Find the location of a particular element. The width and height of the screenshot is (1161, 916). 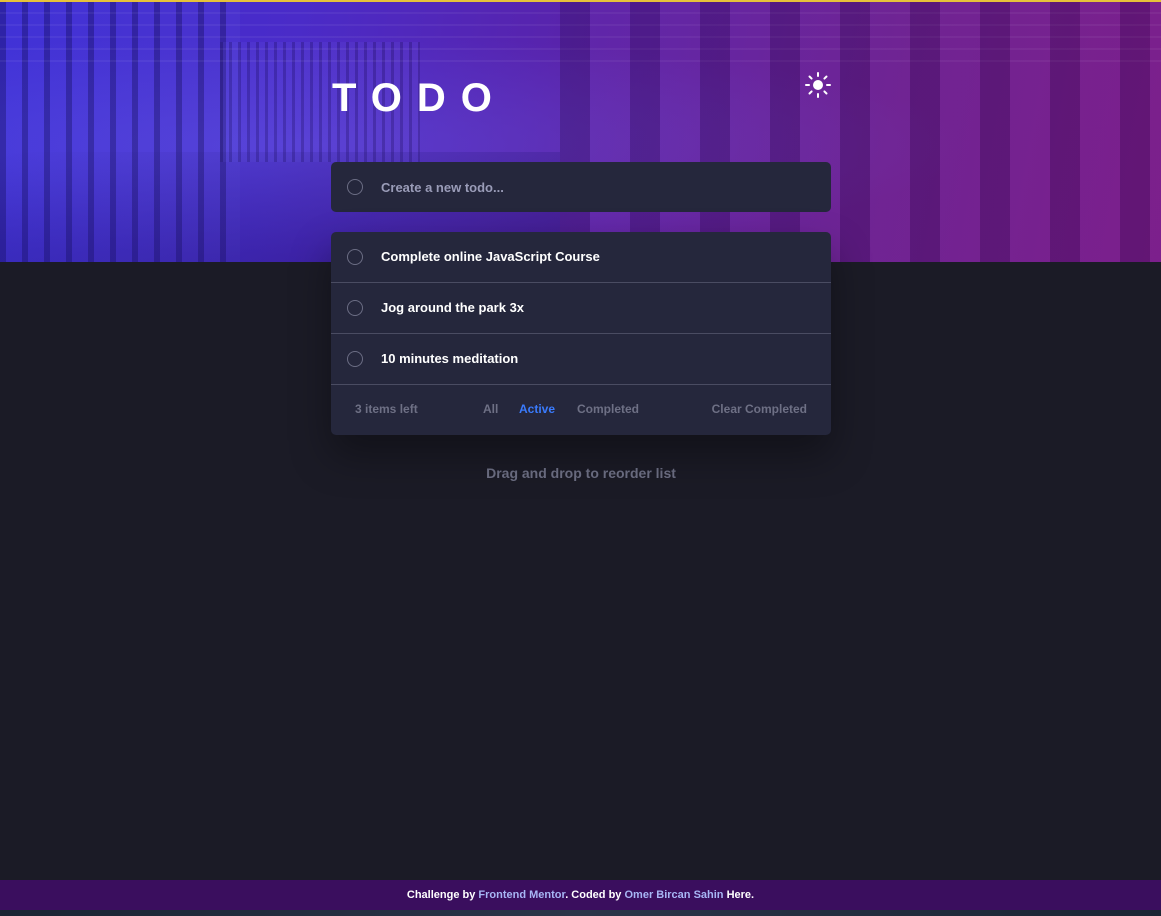

new-todo-card is located at coordinates (581, 187).